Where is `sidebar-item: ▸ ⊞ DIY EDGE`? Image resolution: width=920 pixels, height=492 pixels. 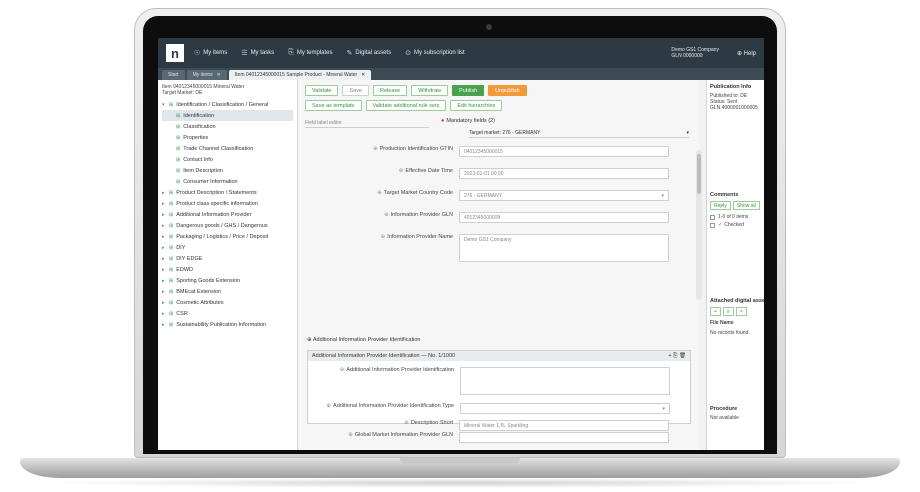
sidebar-item: ▸ ⊞ DIY EDGE is located at coordinates (227, 258).